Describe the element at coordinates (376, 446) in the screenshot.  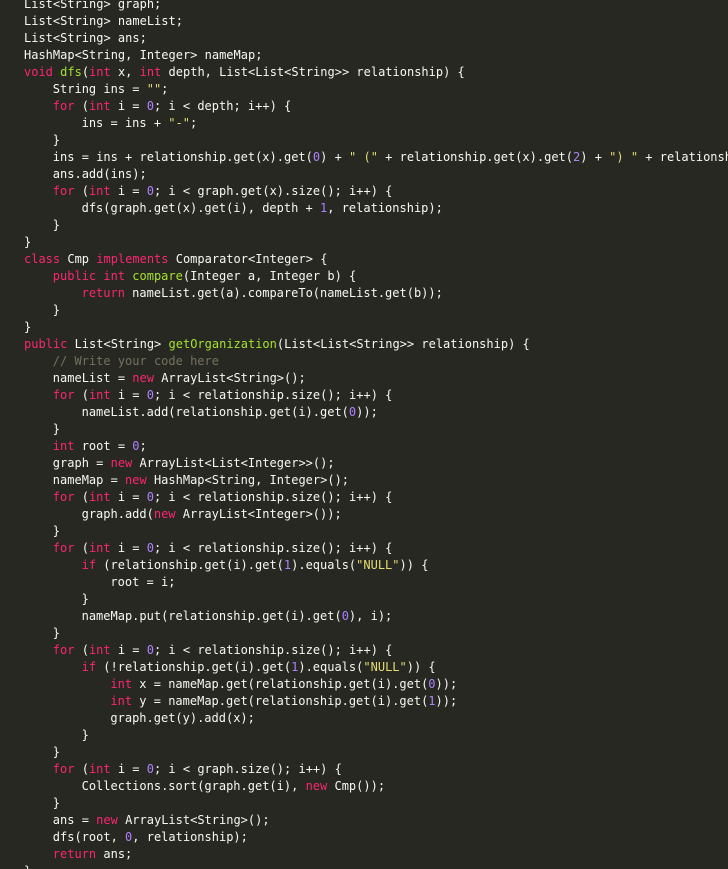
I see `code-line: int root = 0;` at that location.